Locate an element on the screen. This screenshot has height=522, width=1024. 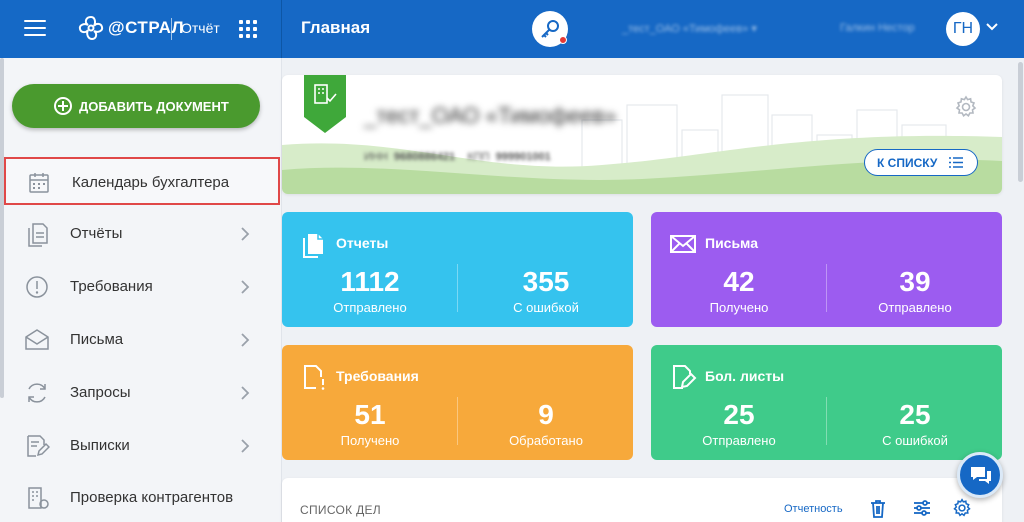
list-icon is located at coordinates (956, 162).